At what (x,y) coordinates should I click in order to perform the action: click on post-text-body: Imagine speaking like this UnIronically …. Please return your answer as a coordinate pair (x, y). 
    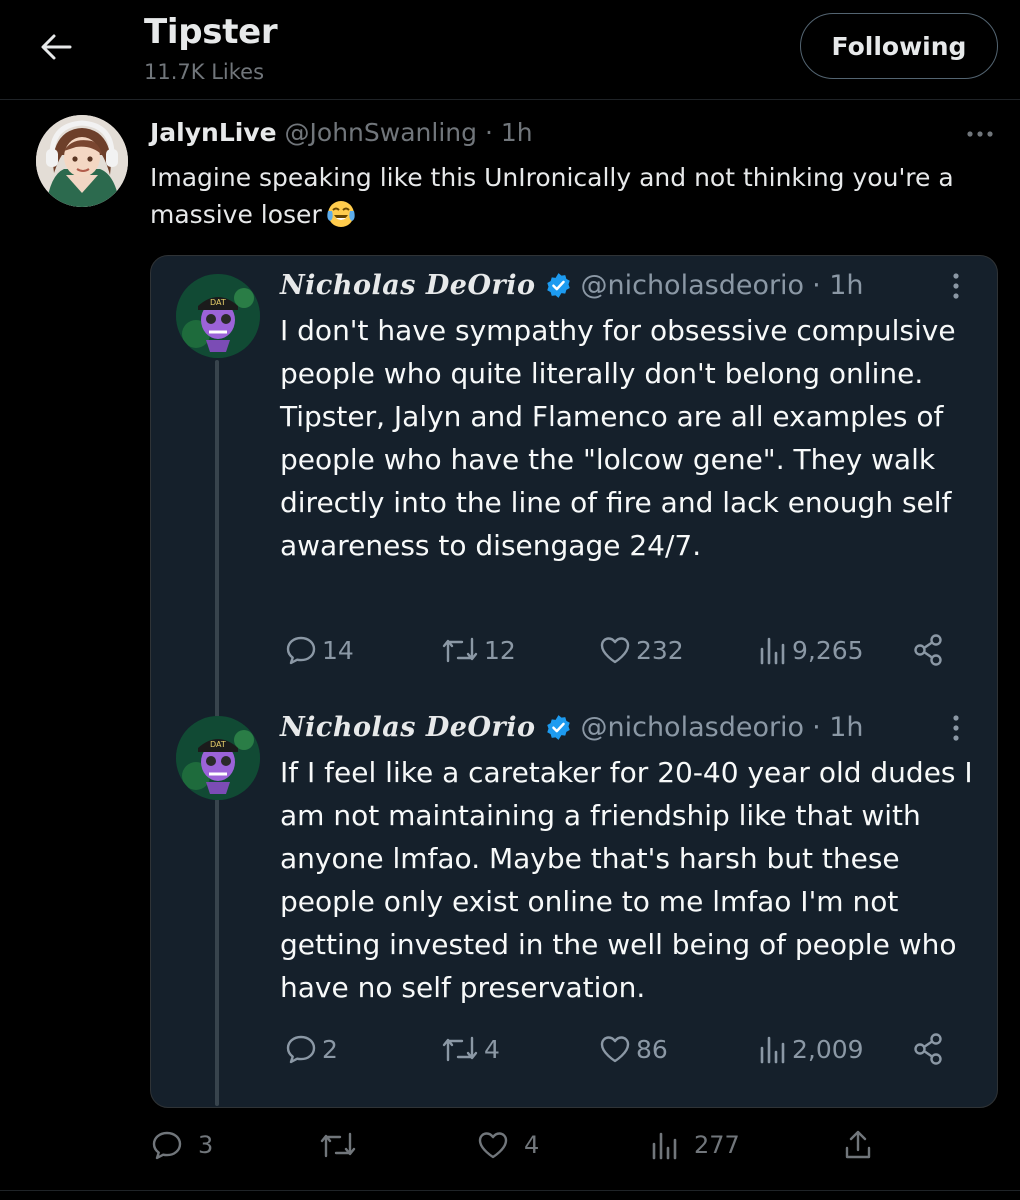
    Looking at the image, I should click on (552, 196).